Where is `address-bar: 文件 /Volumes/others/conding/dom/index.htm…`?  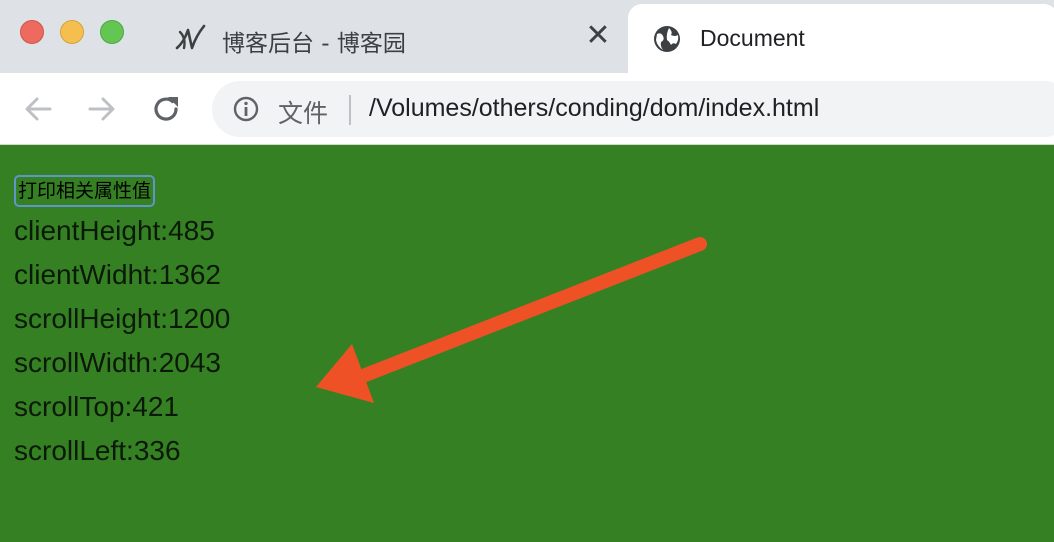
address-bar: 文件 /Volumes/others/conding/dom/index.htm… is located at coordinates (633, 109).